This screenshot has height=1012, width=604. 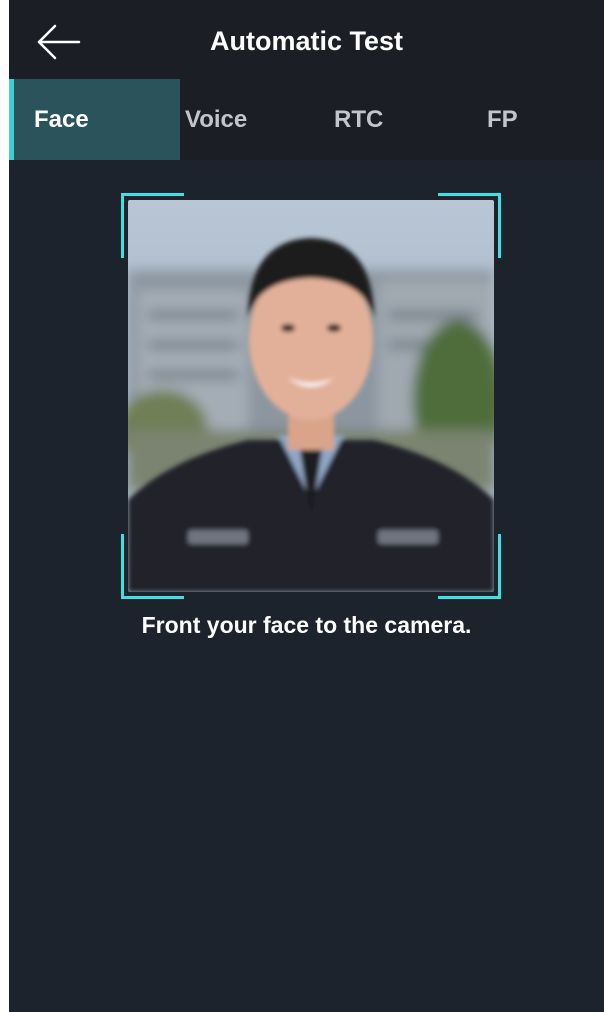 I want to click on tab-fp: FP, so click(x=502, y=119).